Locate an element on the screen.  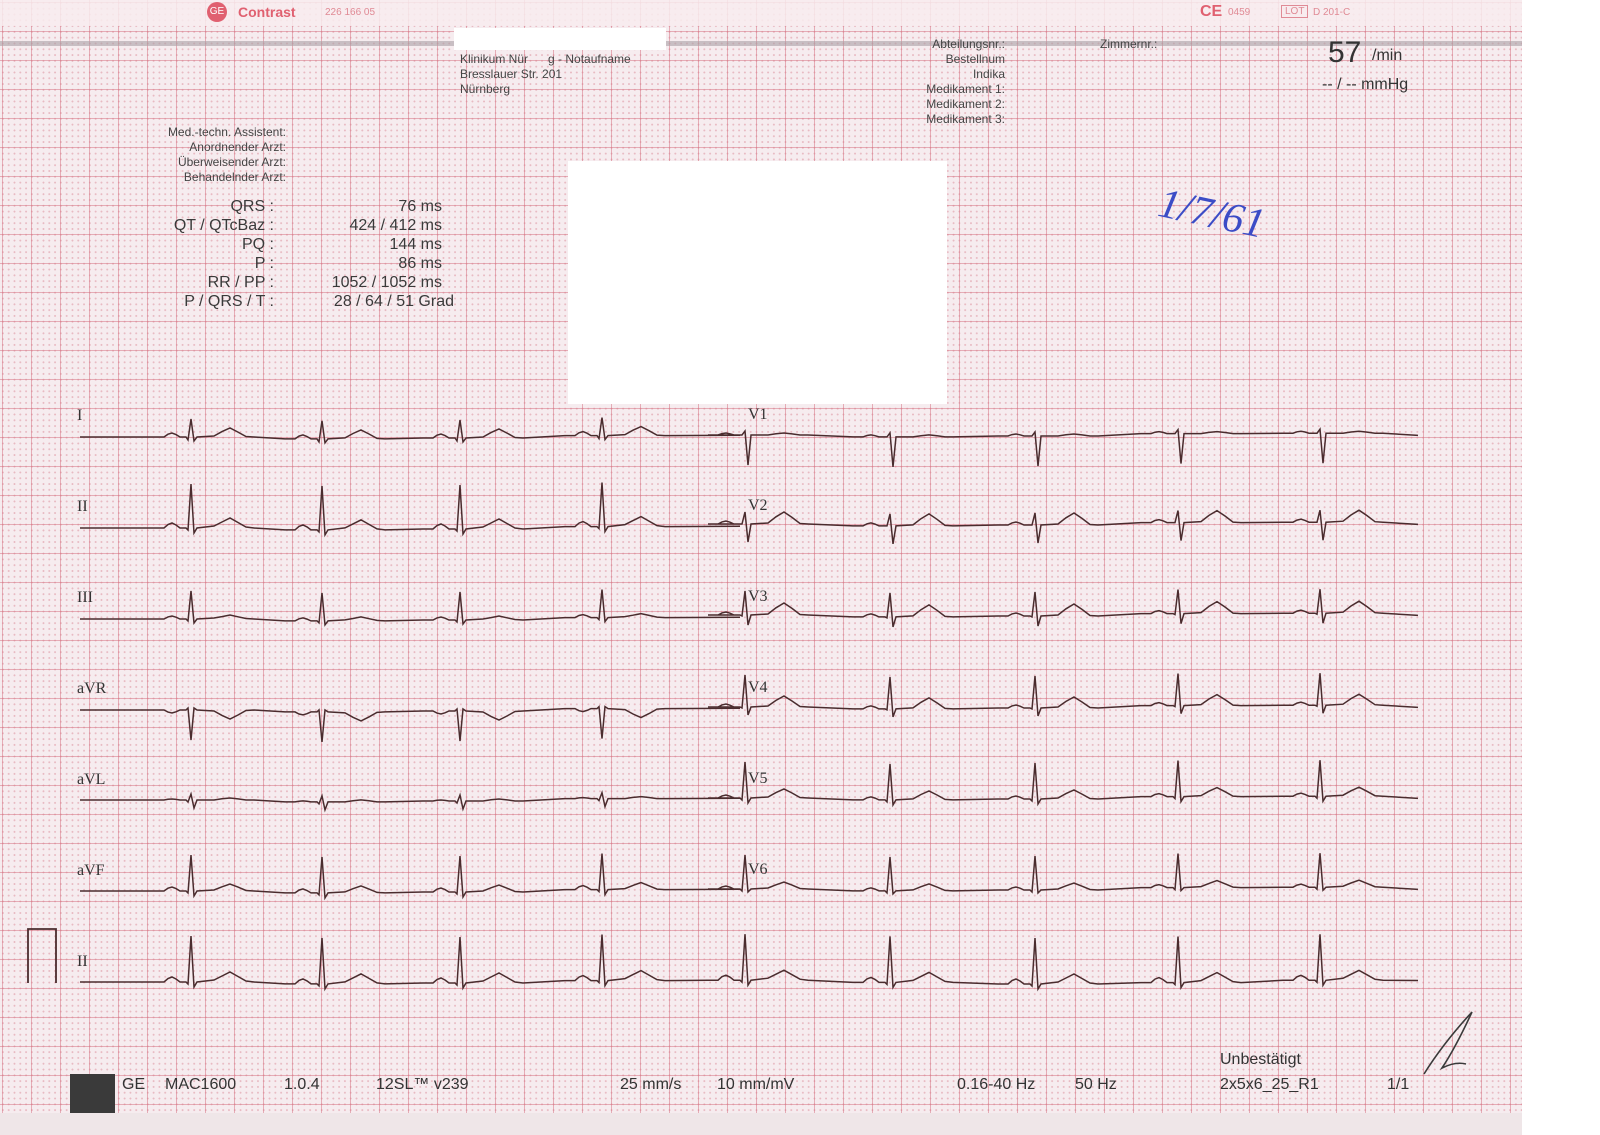
lead-label-V3: V3 is located at coordinates (758, 596).